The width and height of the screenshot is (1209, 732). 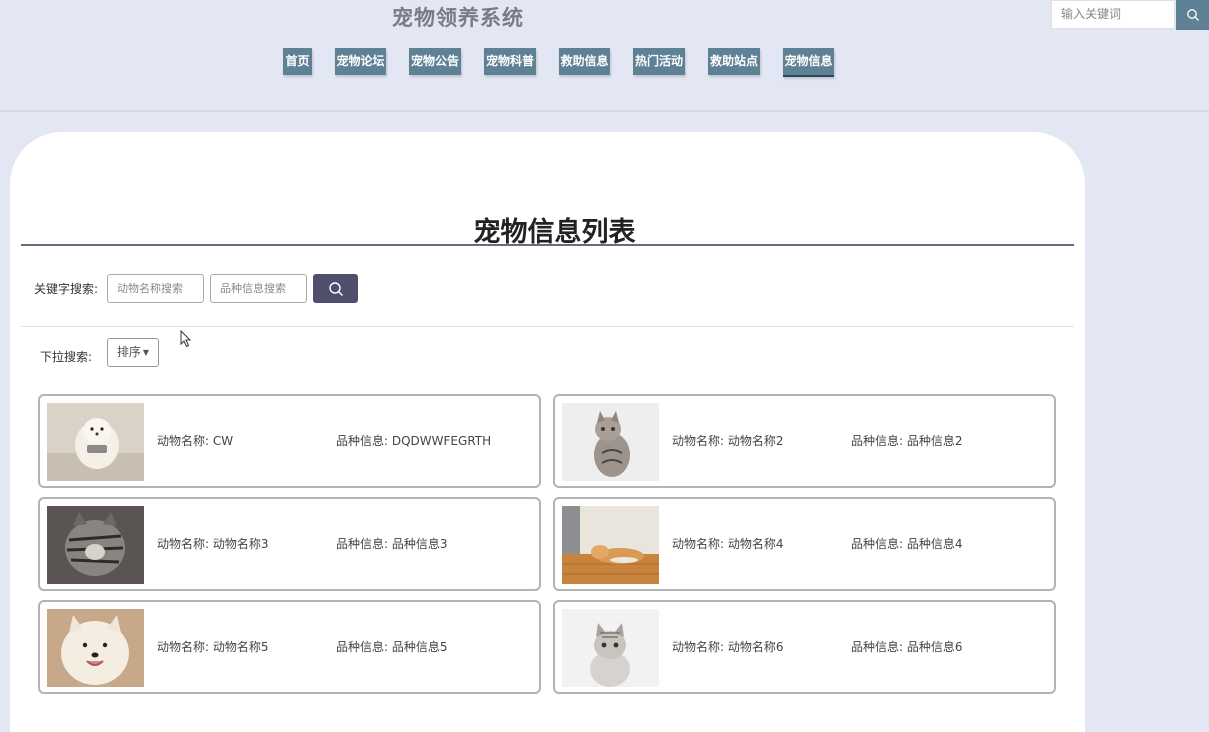 I want to click on pet-name: 动物名称: 动物名称6, so click(x=728, y=646).